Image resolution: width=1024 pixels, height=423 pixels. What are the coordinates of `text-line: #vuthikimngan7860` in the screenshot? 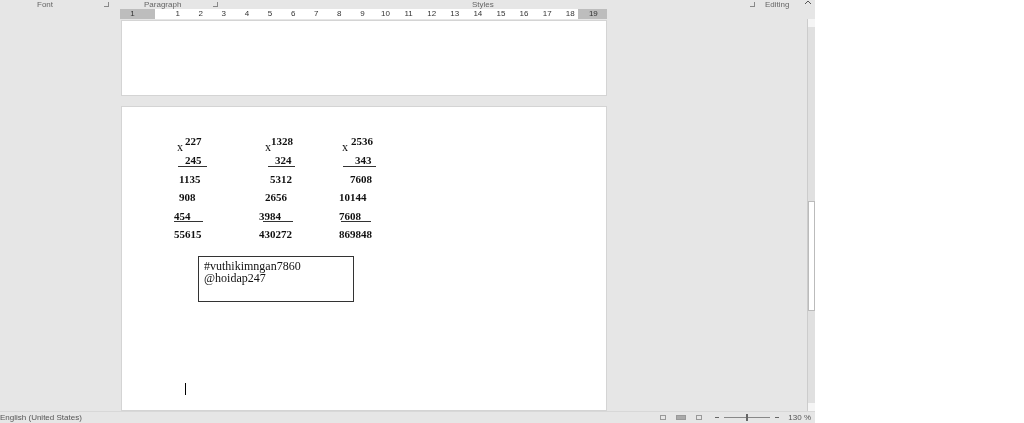 It's located at (253, 265).